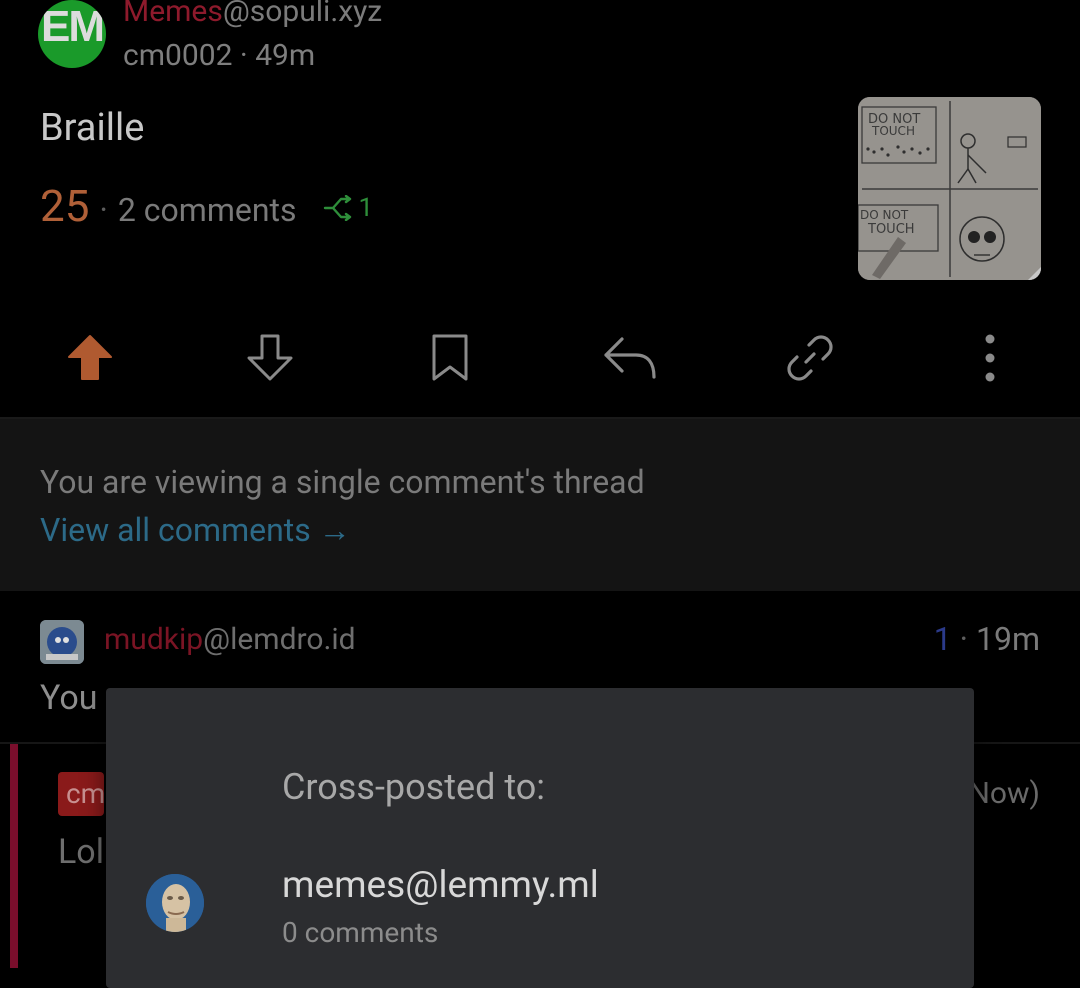 The width and height of the screenshot is (1080, 988). Describe the element at coordinates (73, 26) in the screenshot. I see `community-logo-icon: EM` at that location.